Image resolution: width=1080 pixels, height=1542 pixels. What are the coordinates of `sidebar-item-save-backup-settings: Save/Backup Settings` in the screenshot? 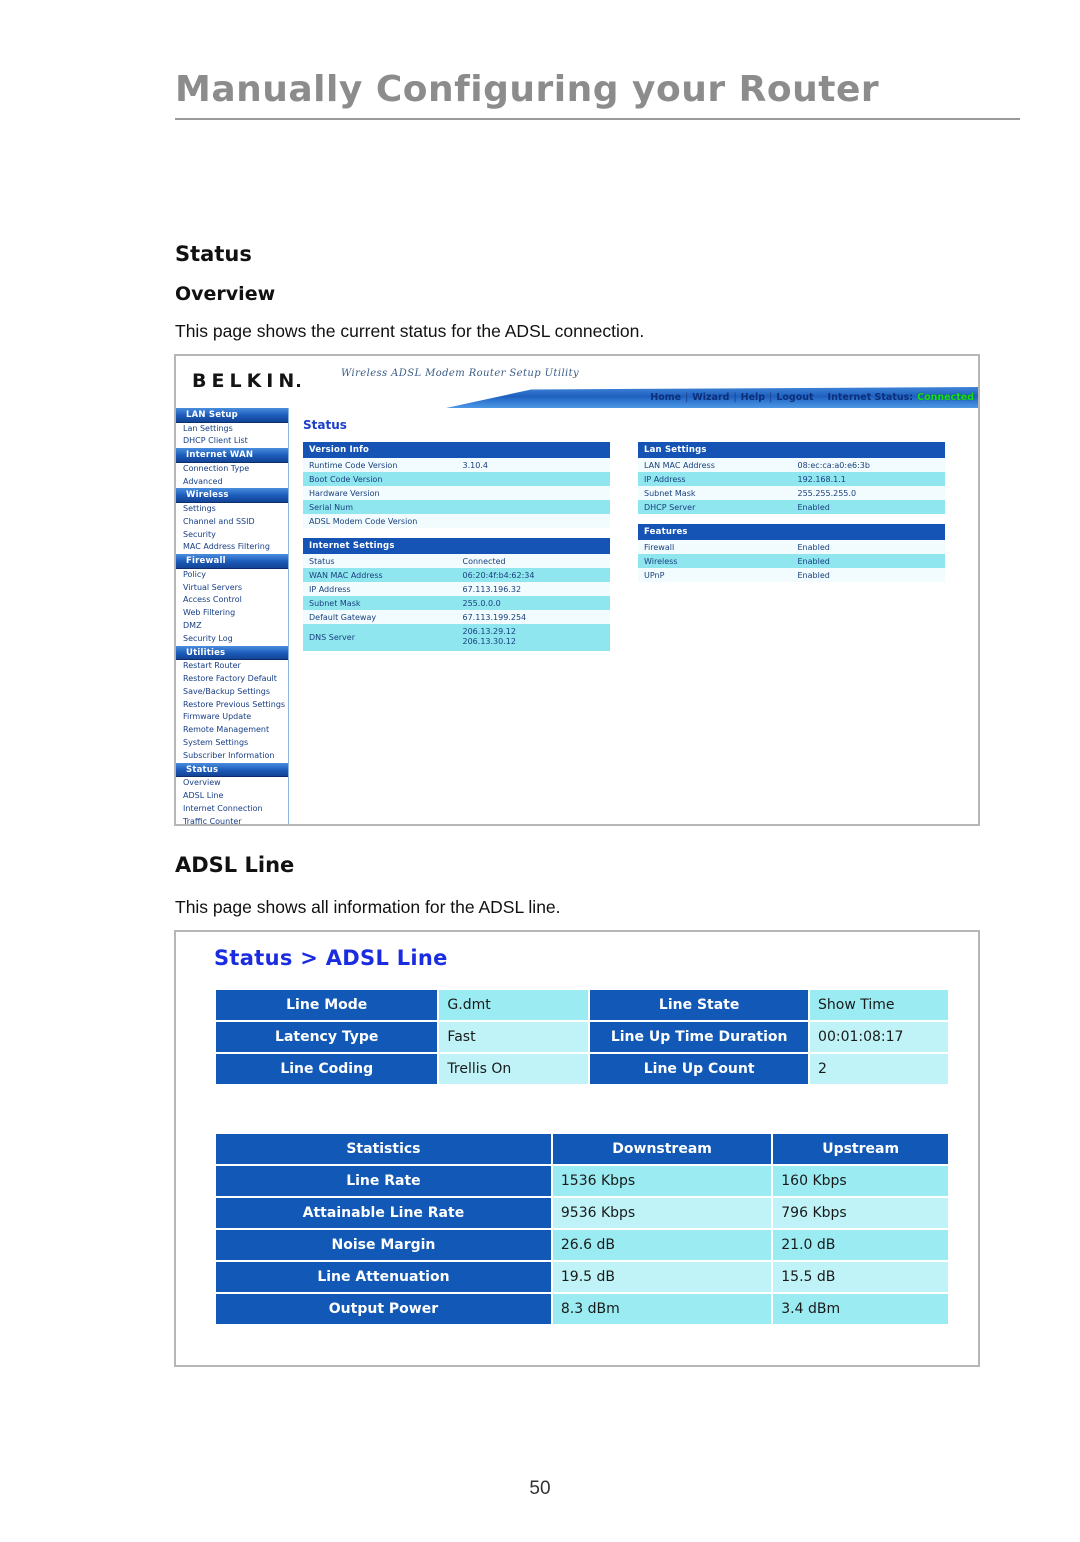 It's located at (232, 692).